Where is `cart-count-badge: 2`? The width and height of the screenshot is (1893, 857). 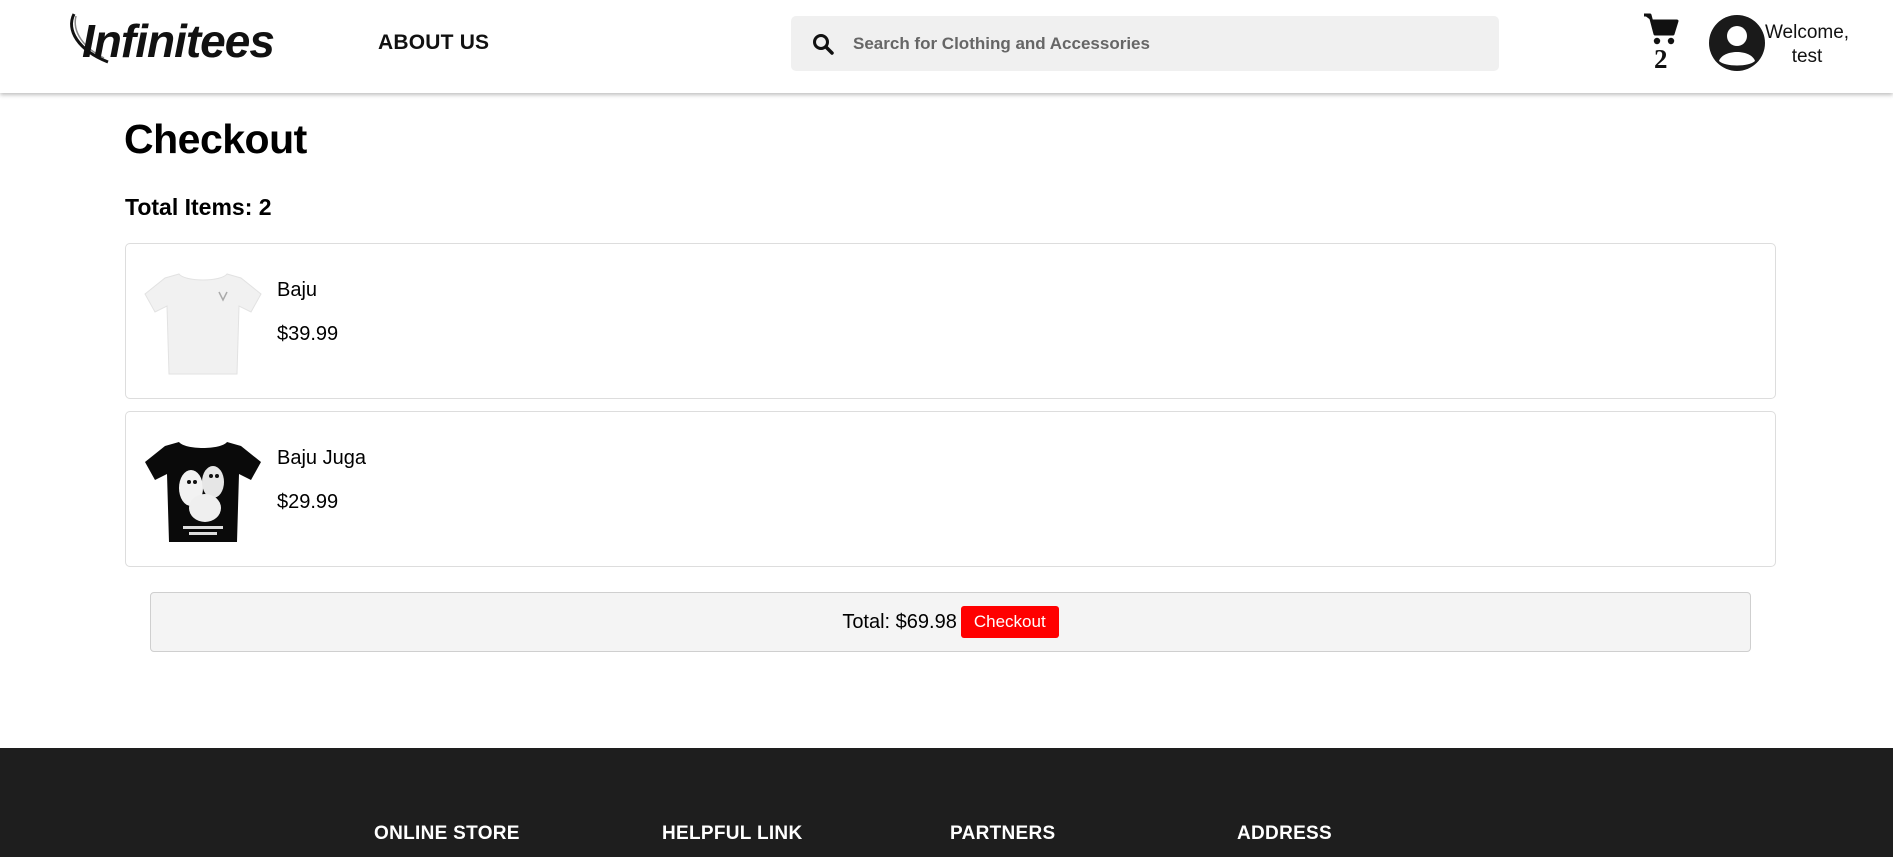 cart-count-badge: 2 is located at coordinates (1661, 59).